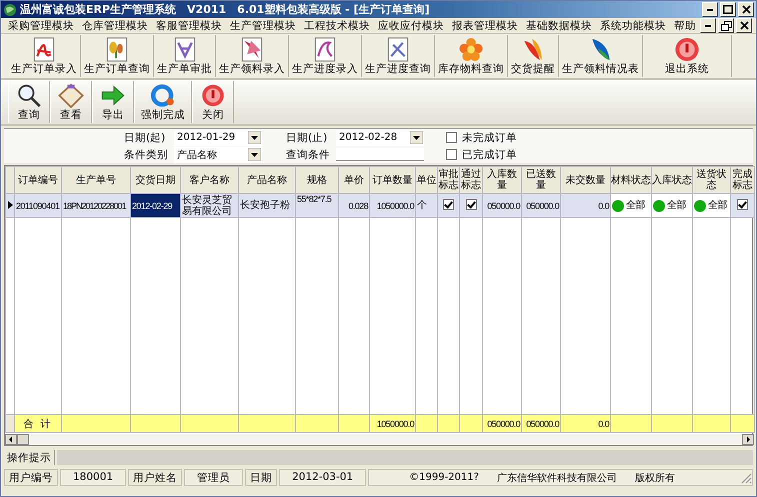  I want to click on restore-icon, so click(726, 25).